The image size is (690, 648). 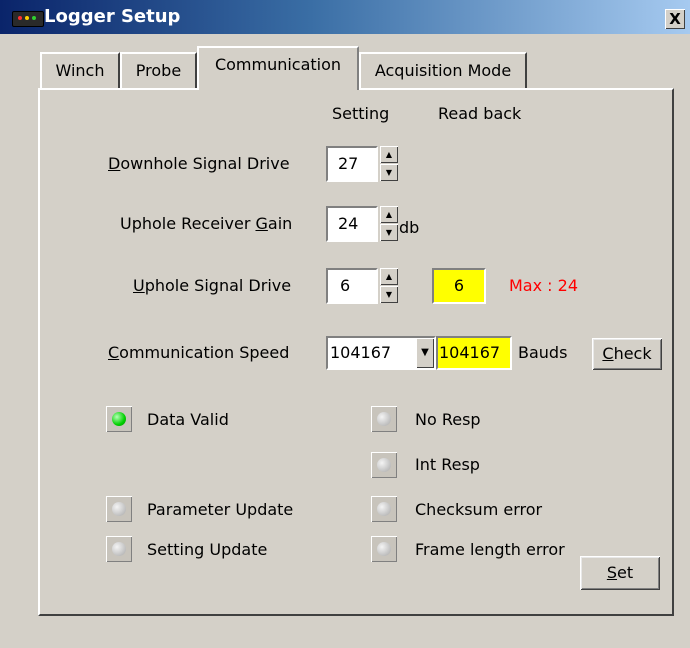 What do you see at coordinates (409, 227) in the screenshot?
I see `gain-unit-label: db` at bounding box center [409, 227].